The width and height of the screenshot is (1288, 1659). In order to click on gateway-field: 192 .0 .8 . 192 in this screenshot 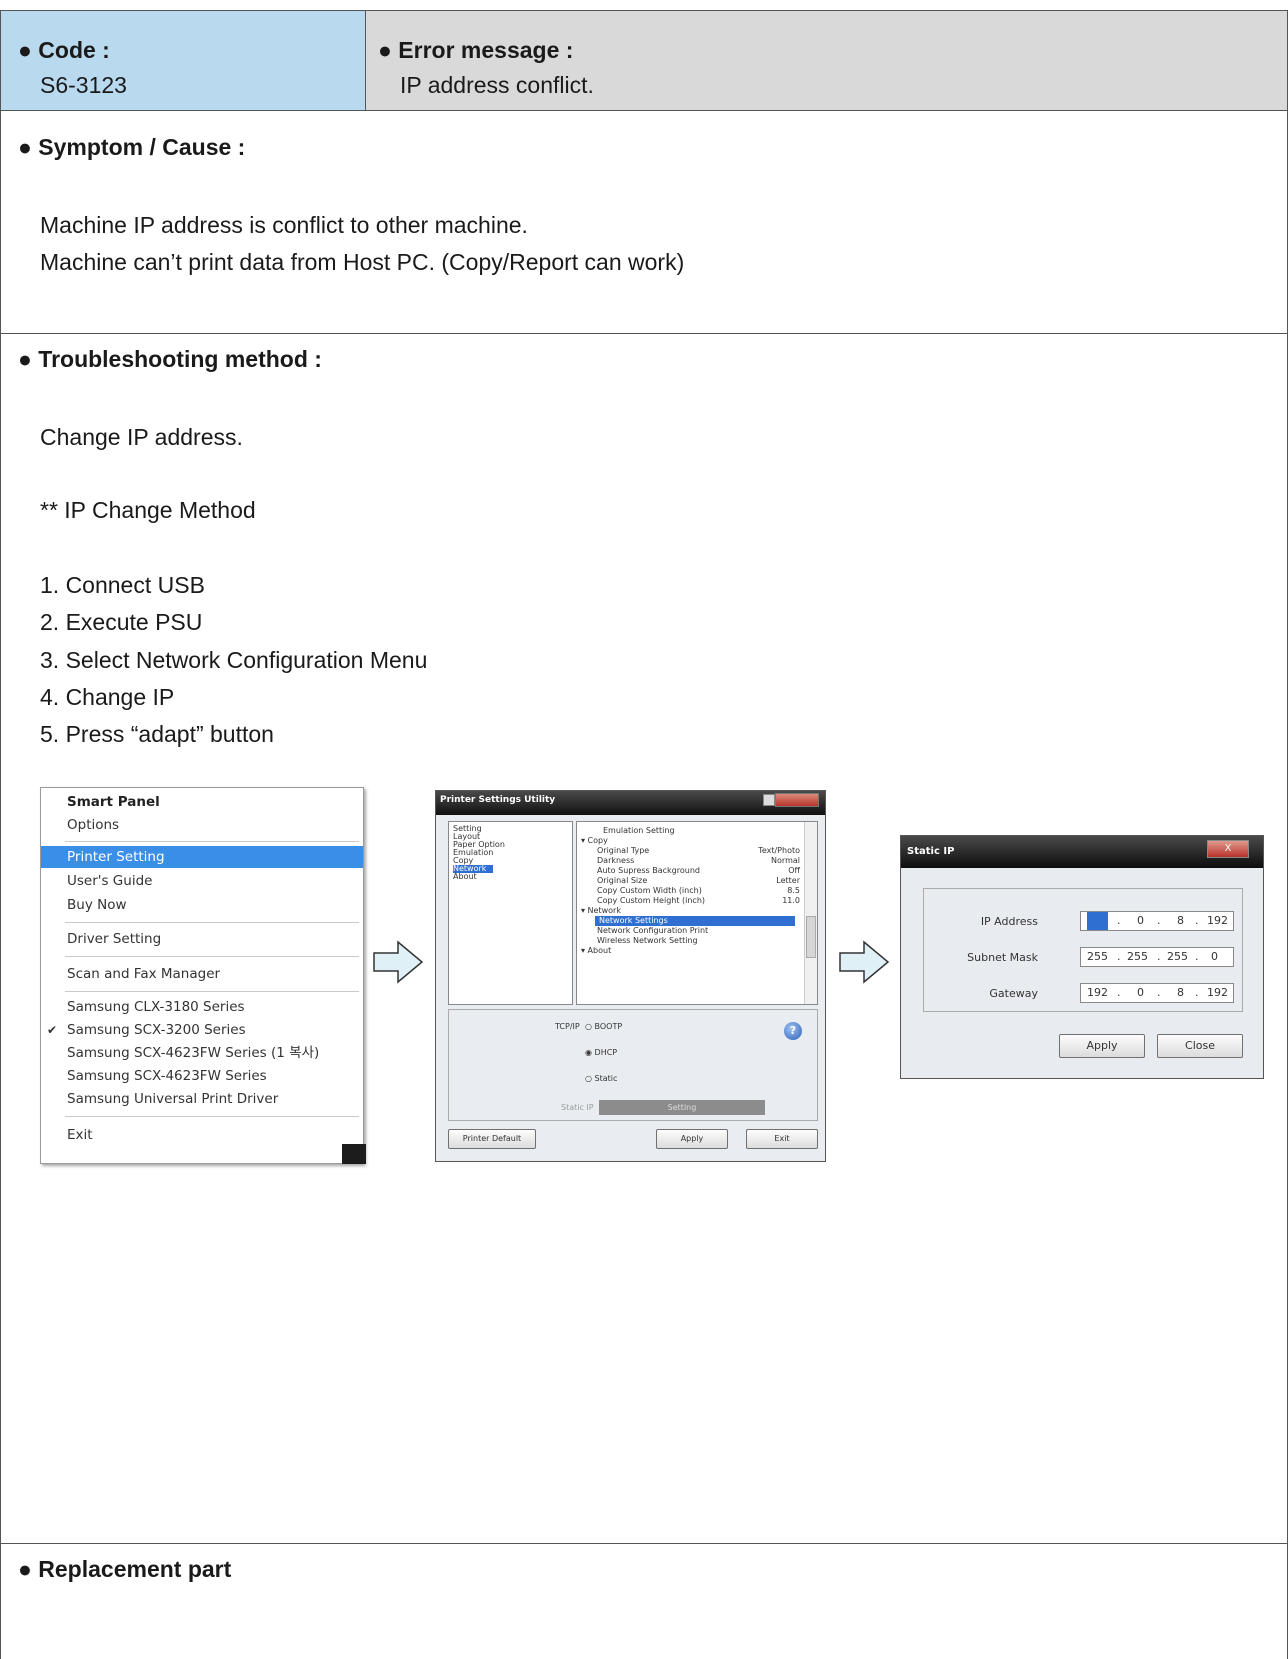, I will do `click(1157, 993)`.